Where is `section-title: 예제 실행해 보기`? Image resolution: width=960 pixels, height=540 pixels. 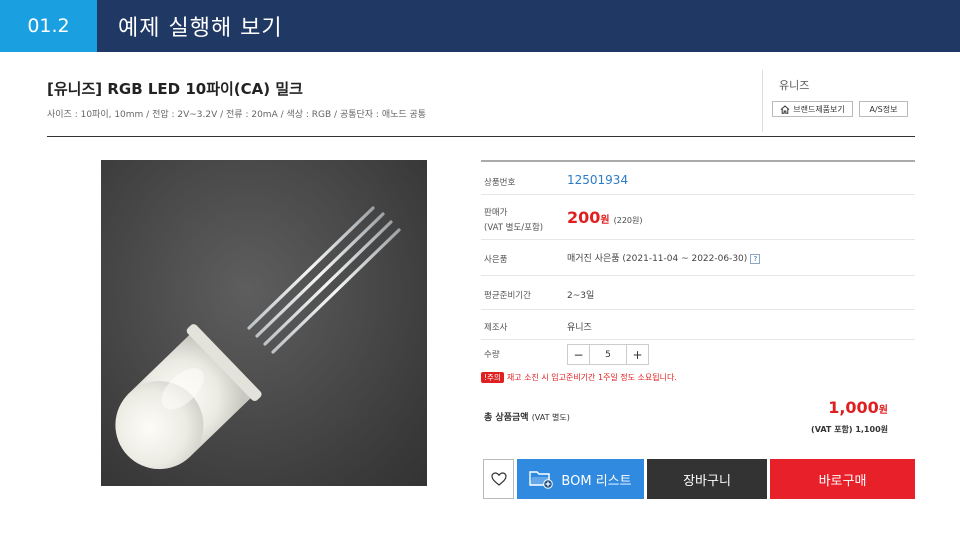
section-title: 예제 실행해 보기 is located at coordinates (200, 28).